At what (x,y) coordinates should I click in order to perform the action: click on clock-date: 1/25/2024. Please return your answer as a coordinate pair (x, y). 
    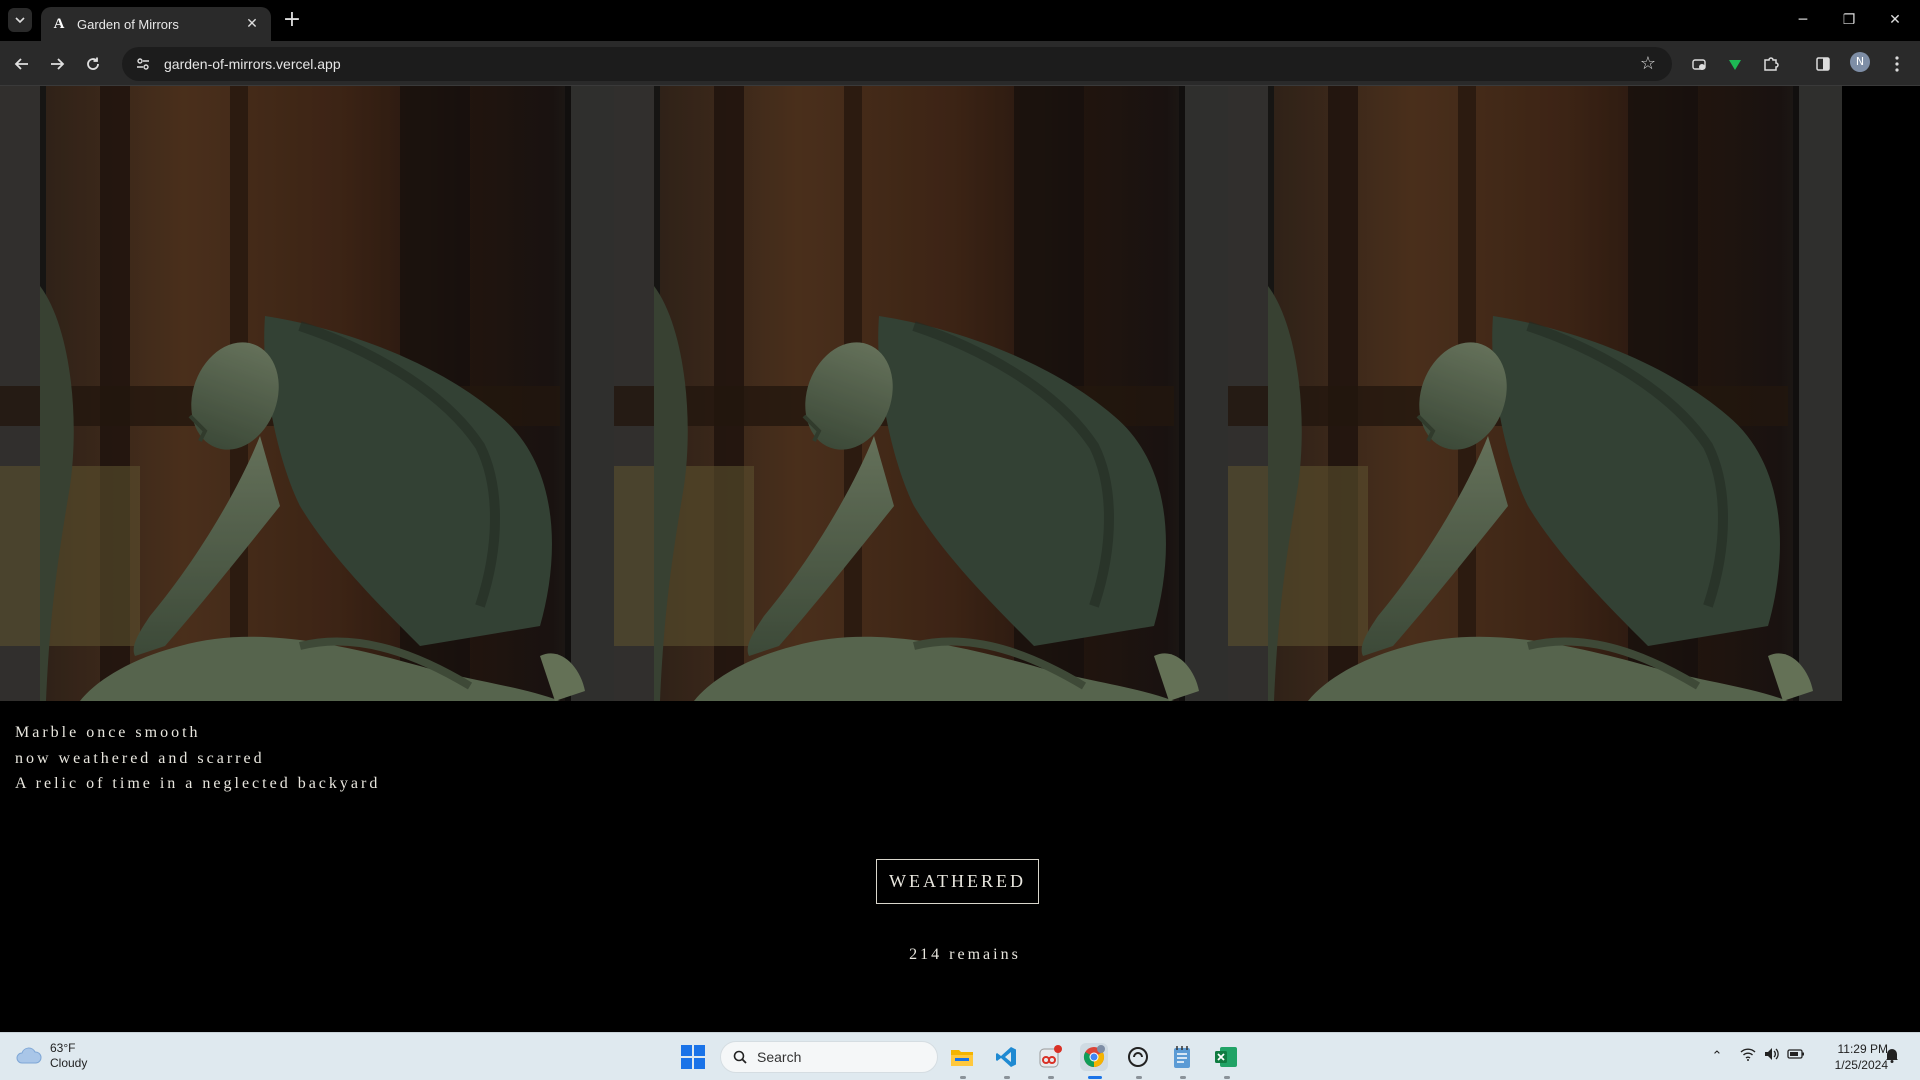
    Looking at the image, I should click on (1861, 1065).